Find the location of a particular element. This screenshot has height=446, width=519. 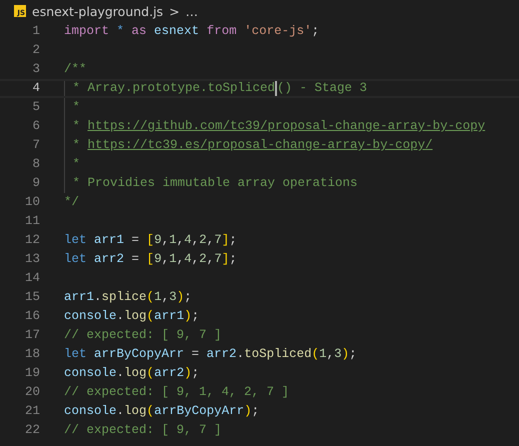

code-line: * Providies immutable array operations is located at coordinates (291, 183).